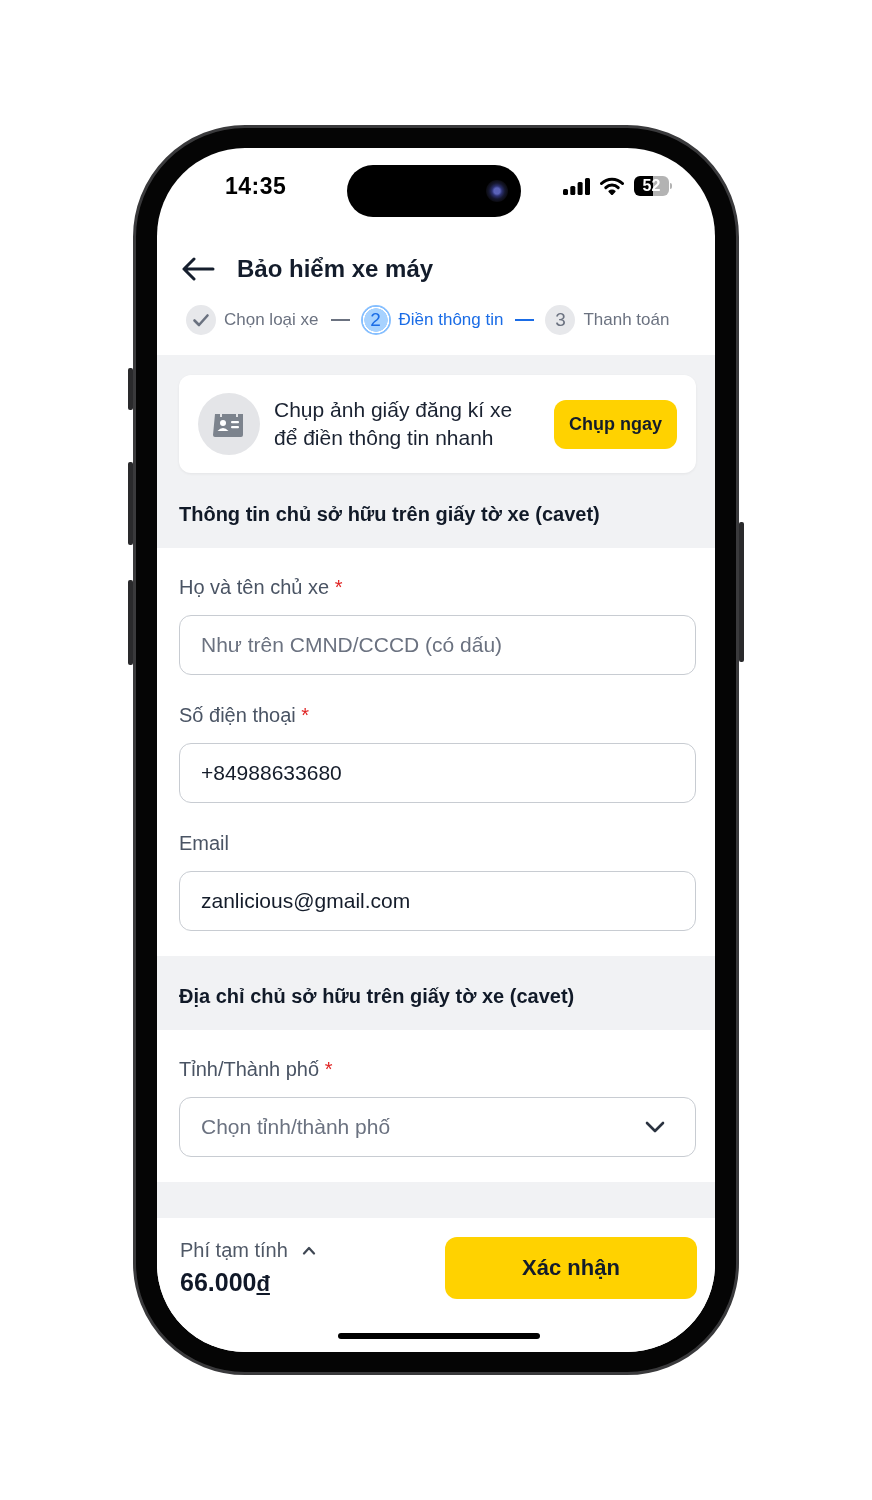  I want to click on input-field: zanlicious@gmail.com, so click(437, 901).